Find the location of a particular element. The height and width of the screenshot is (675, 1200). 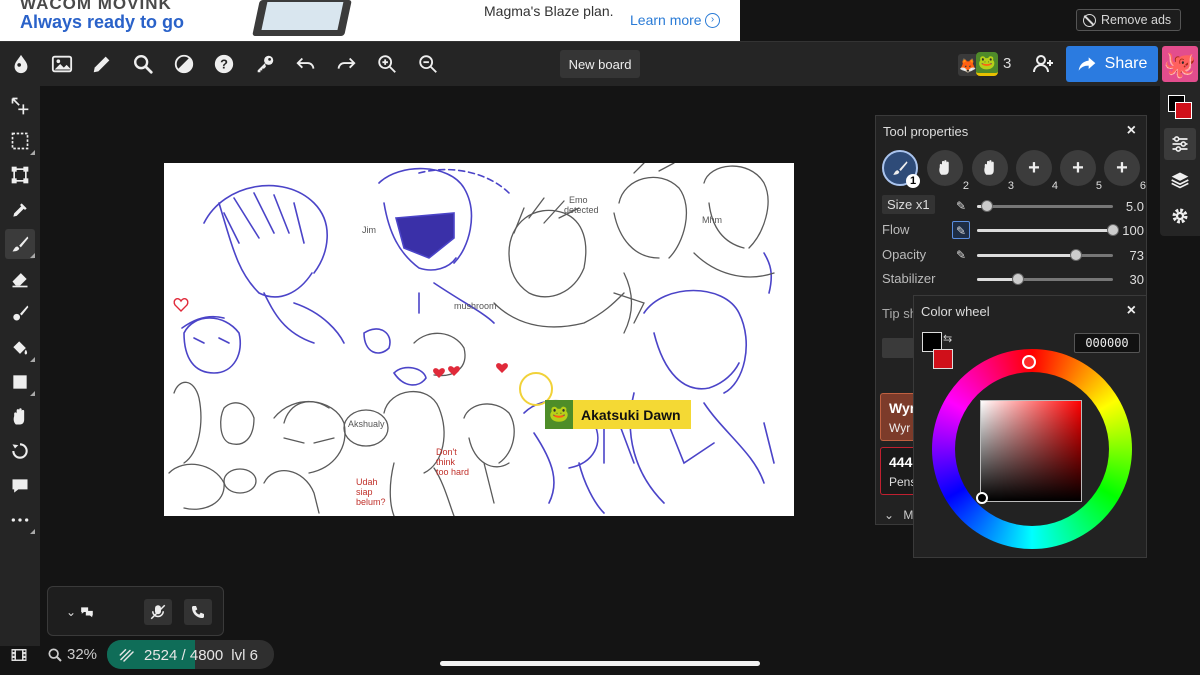

ad-learn-more-link: Learn more is located at coordinates (666, 20).